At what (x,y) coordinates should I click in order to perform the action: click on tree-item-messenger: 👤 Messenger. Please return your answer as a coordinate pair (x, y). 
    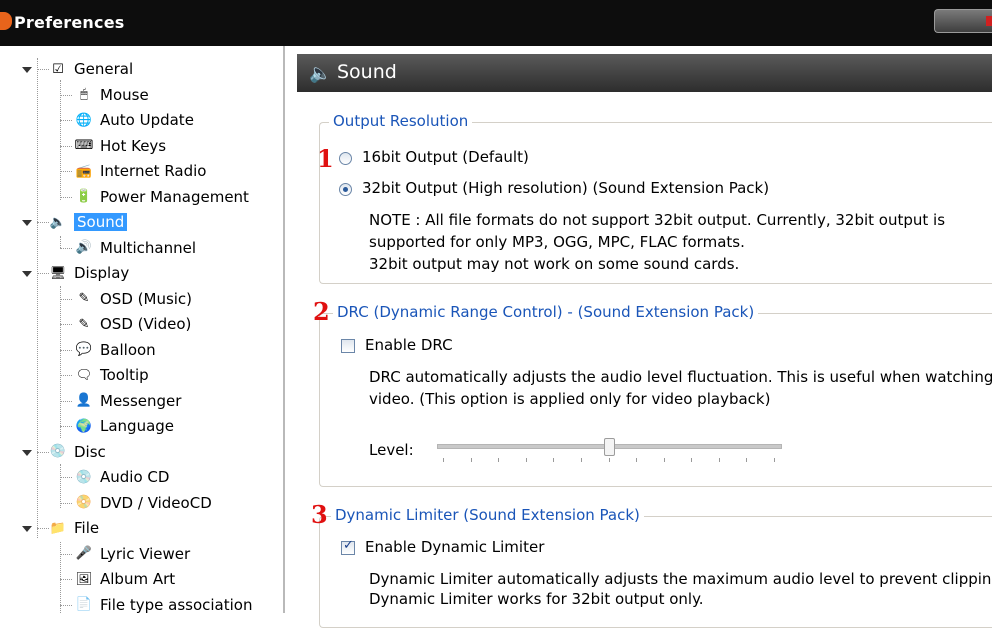
    Looking at the image, I should click on (128, 401).